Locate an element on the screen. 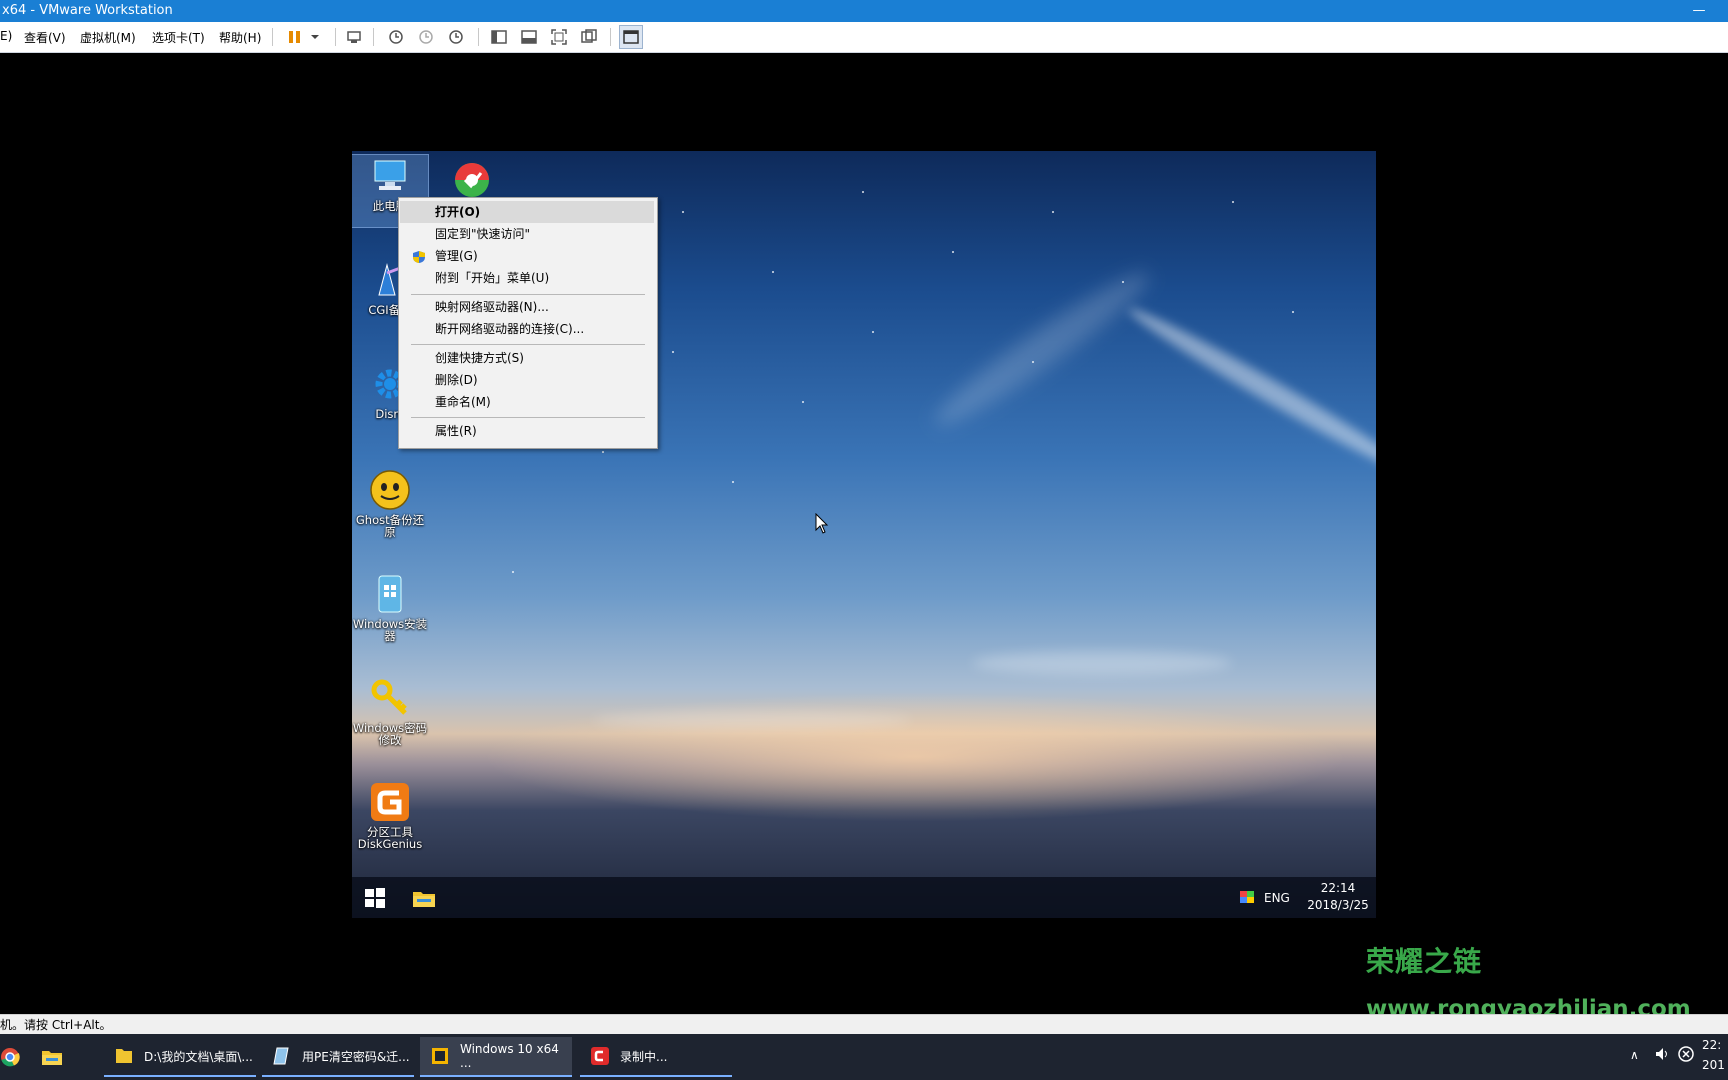  menu-item-rename: 重命名(M) is located at coordinates (527, 402).